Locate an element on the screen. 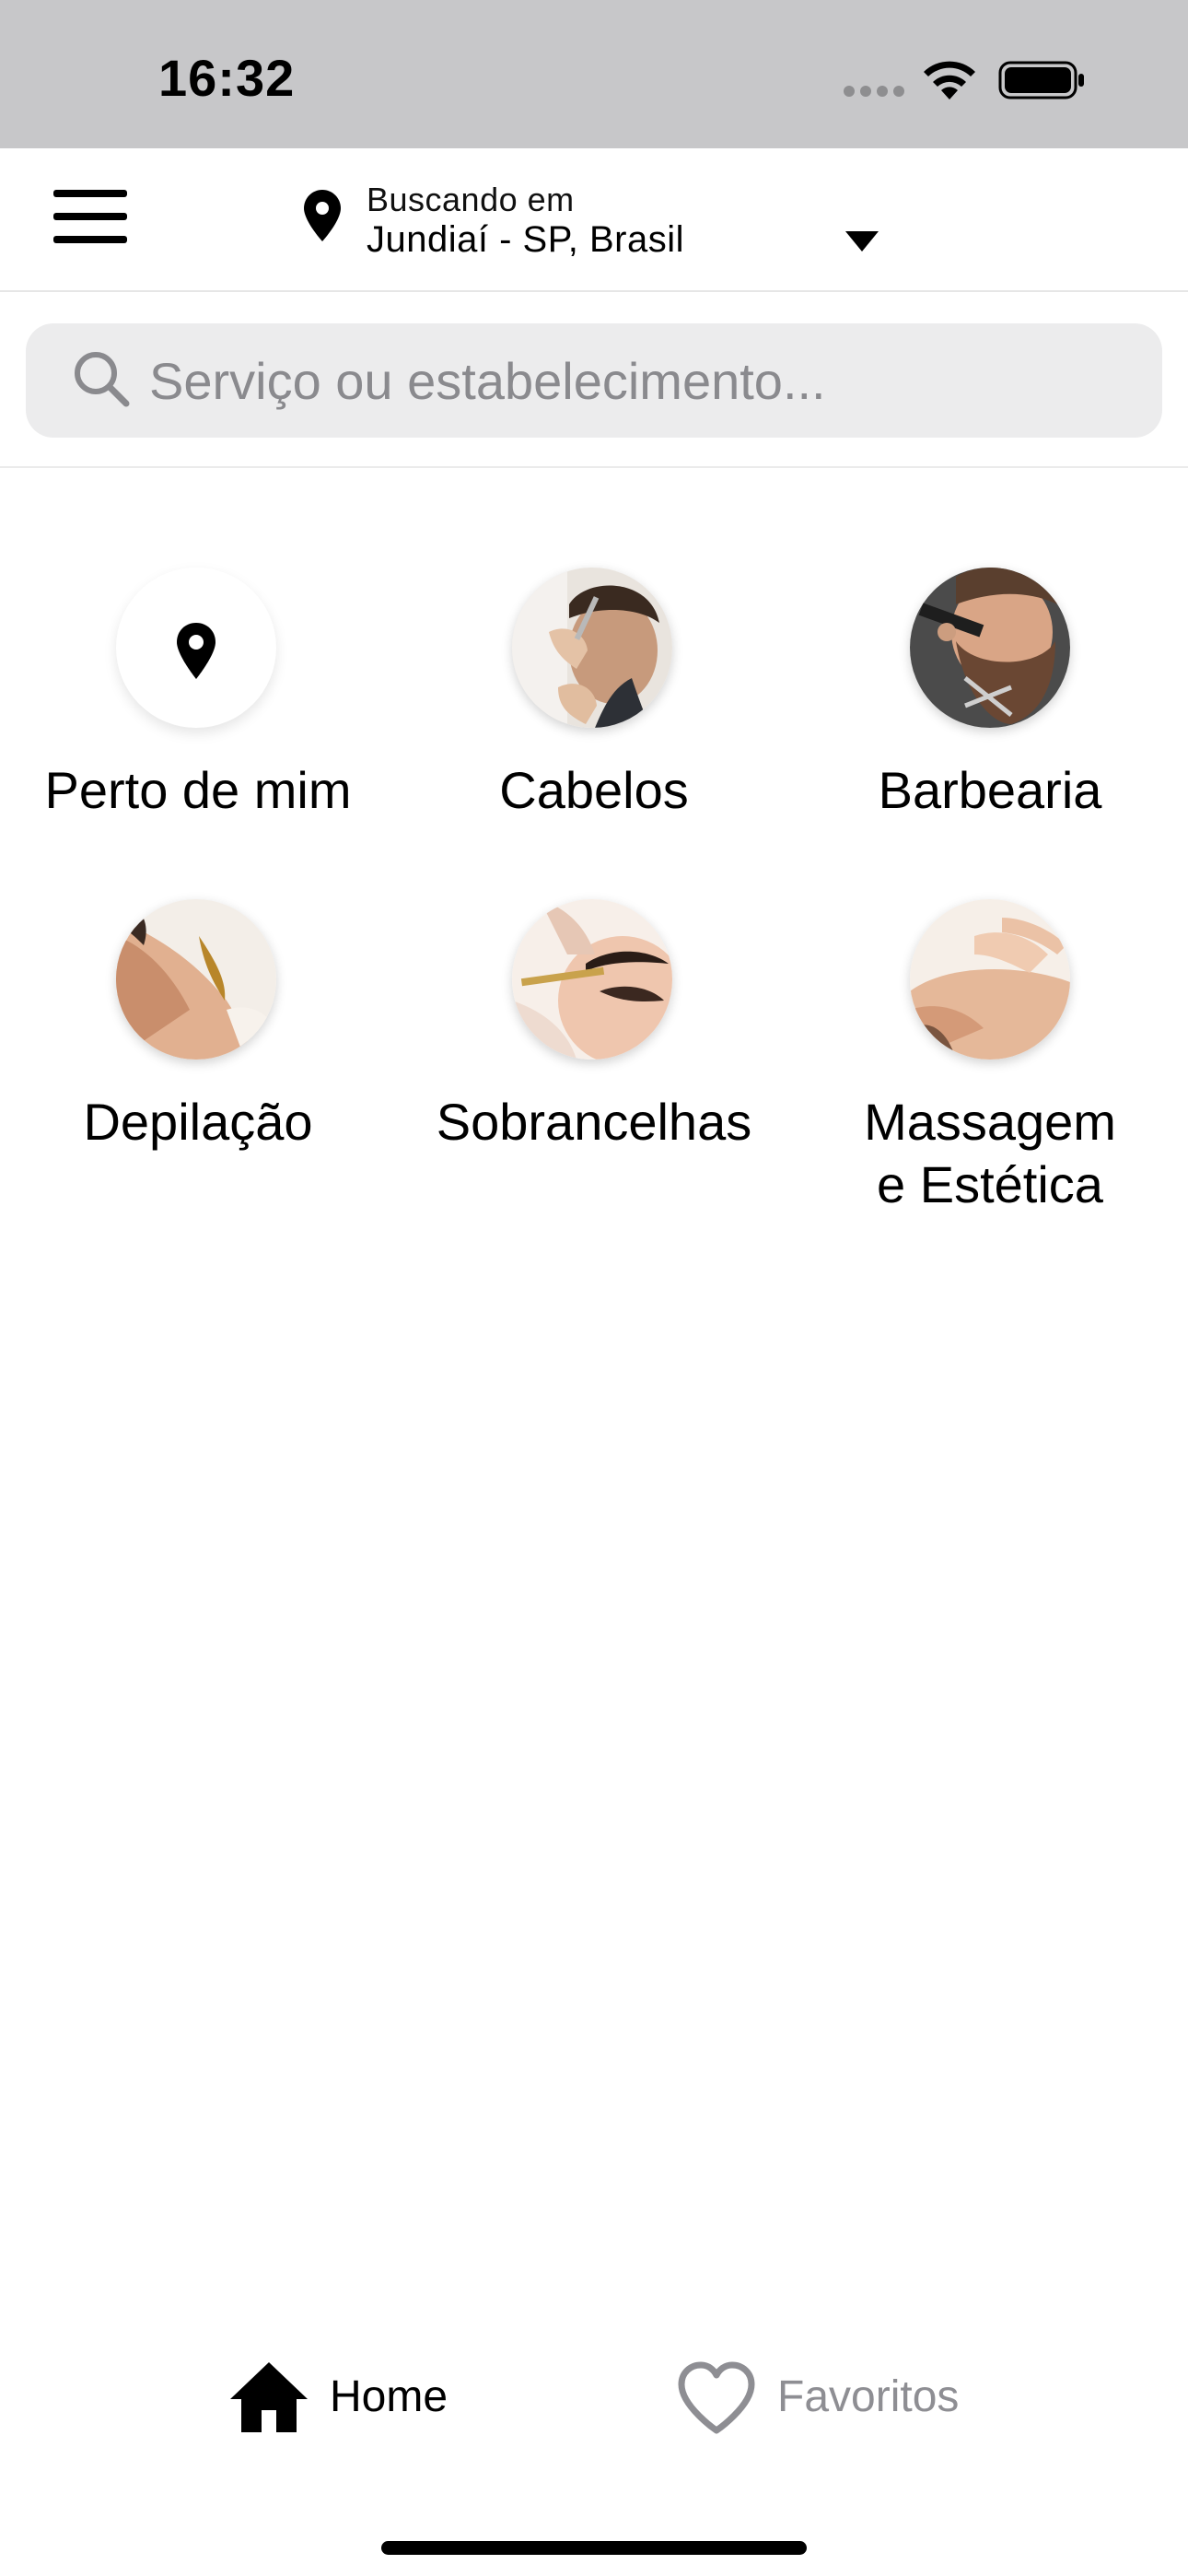  category-label-line1: Massagem is located at coordinates (990, 1122).